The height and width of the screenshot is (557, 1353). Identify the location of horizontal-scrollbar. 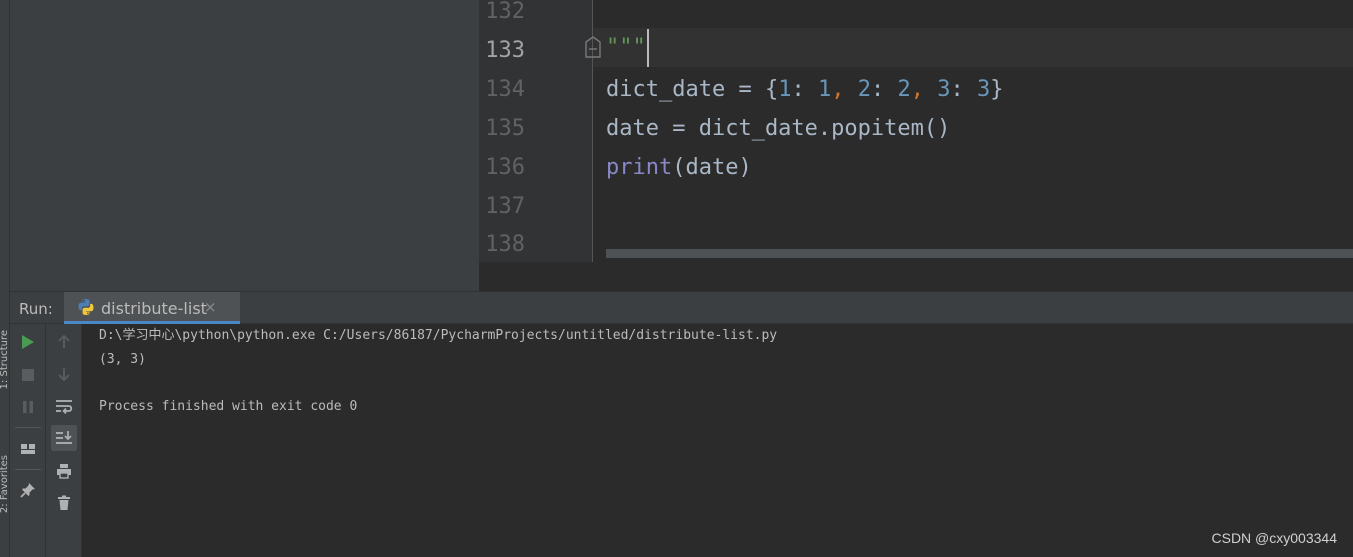
(979, 253).